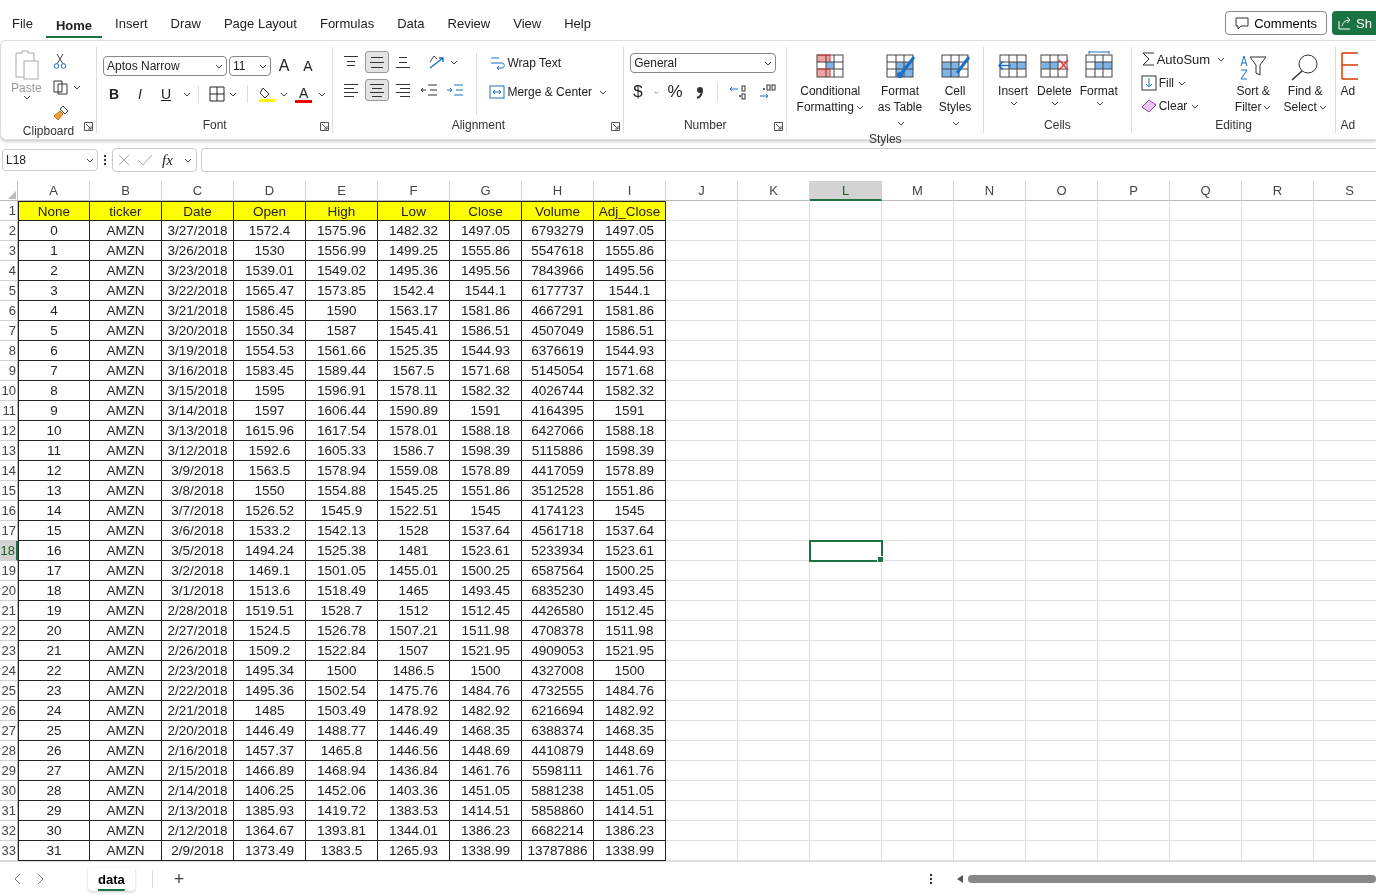  What do you see at coordinates (675, 92) in the screenshot?
I see `percent-button: %` at bounding box center [675, 92].